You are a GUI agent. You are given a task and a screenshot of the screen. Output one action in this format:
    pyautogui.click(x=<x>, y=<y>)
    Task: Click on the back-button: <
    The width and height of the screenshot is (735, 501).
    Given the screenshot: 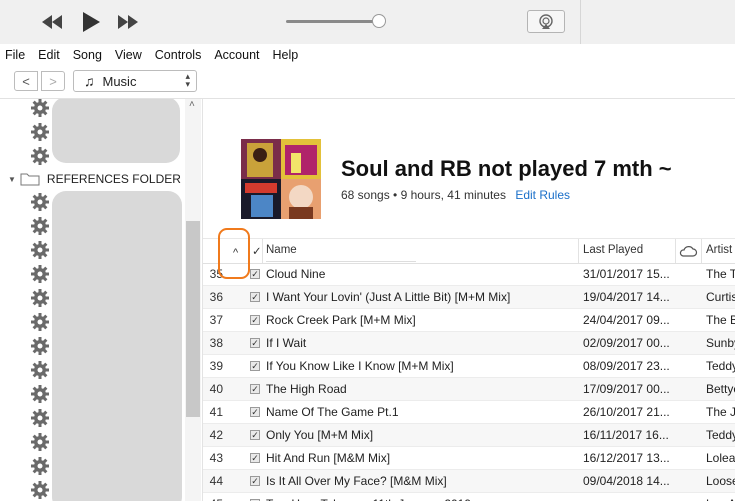 What is the action you would take?
    pyautogui.click(x=26, y=81)
    